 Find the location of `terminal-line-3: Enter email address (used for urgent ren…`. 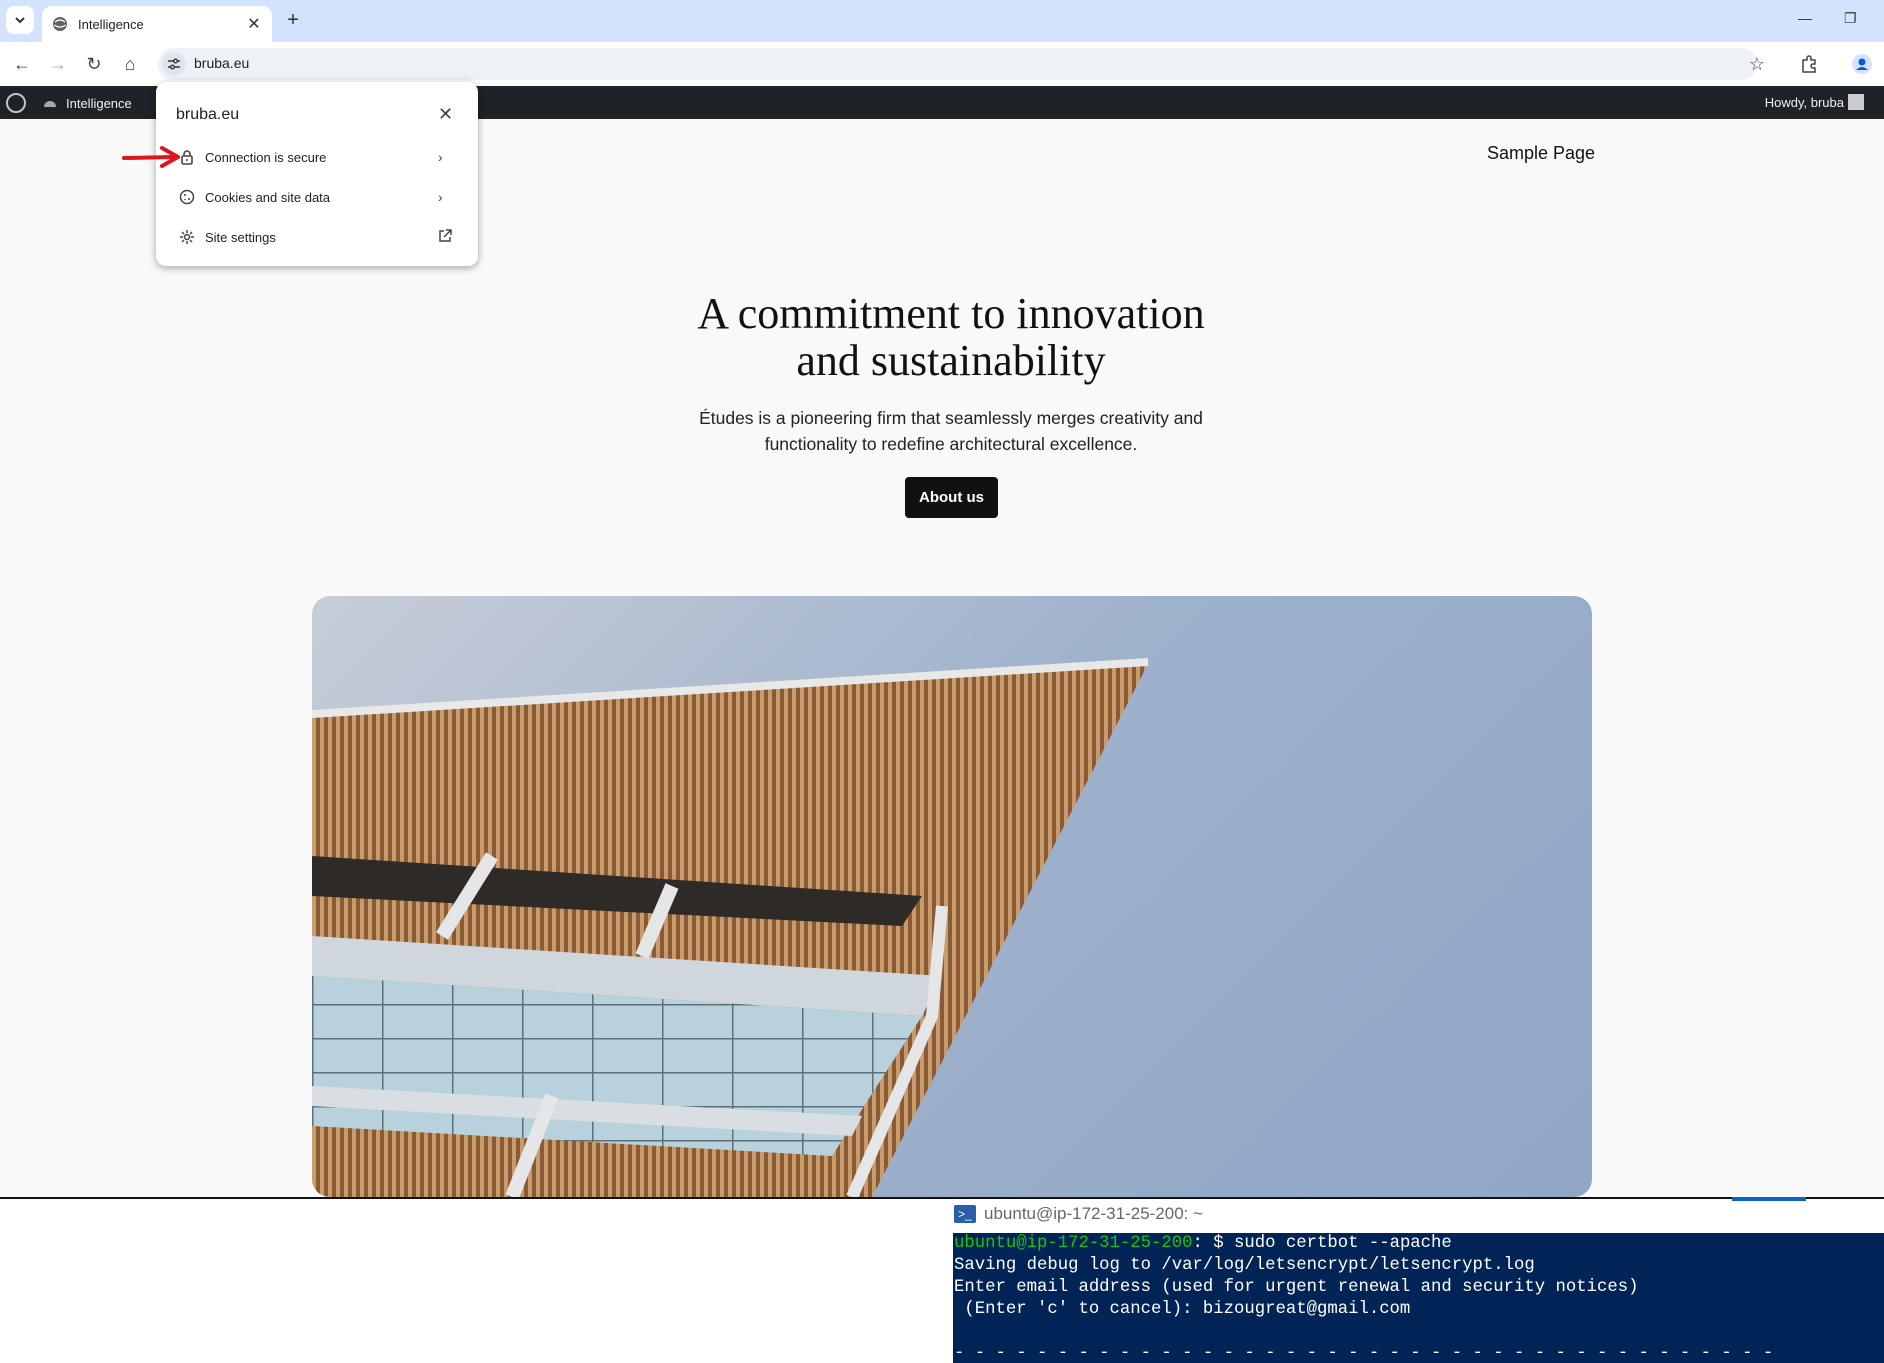

terminal-line-3: Enter email address (used for urgent ren… is located at coordinates (1296, 1287).